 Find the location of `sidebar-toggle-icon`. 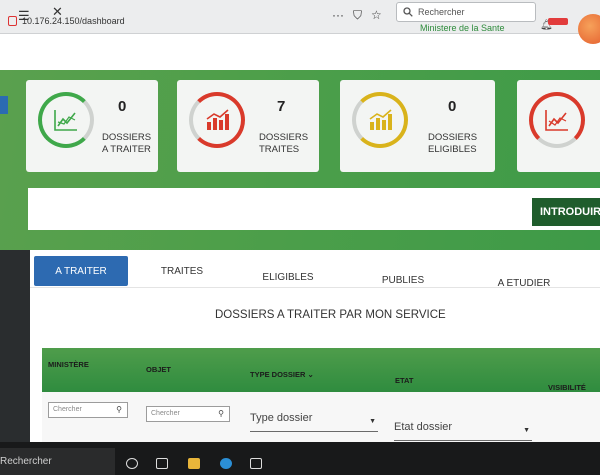

sidebar-toggle-icon is located at coordinates (4, 105).